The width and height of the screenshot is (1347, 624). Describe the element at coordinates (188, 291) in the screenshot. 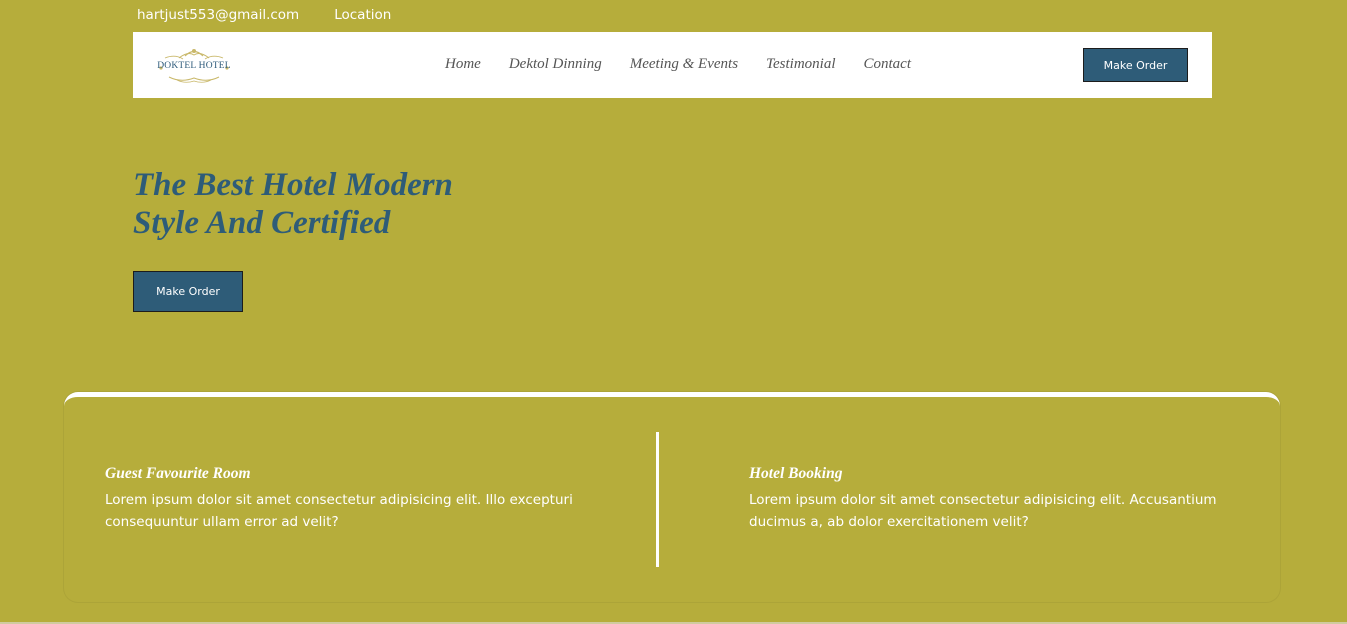

I see `hero-make-order-button: Make Order` at that location.